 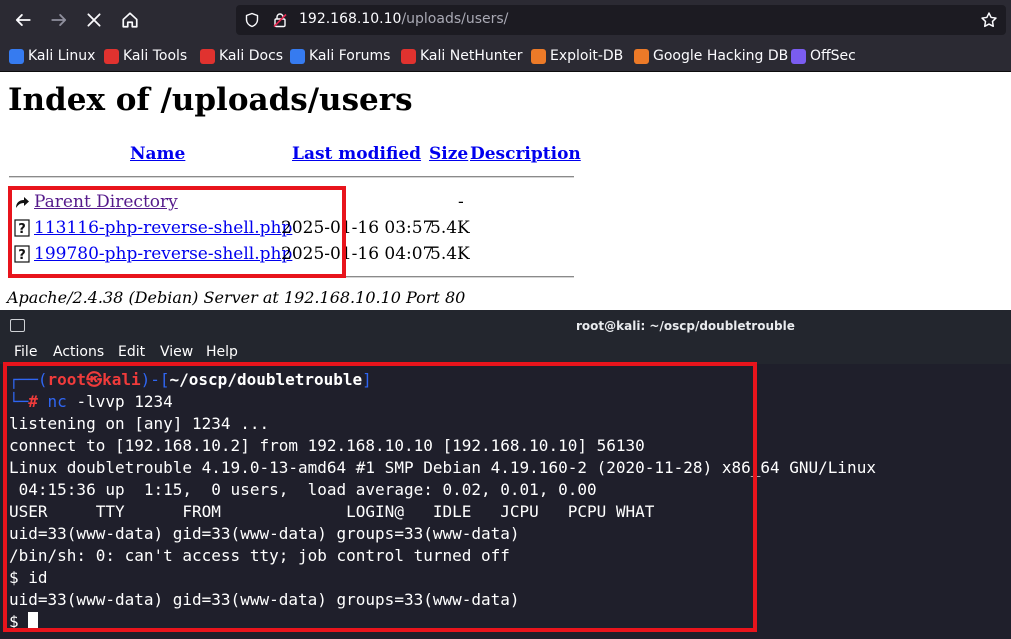 What do you see at coordinates (448, 154) in the screenshot?
I see `column-size-header: Size` at bounding box center [448, 154].